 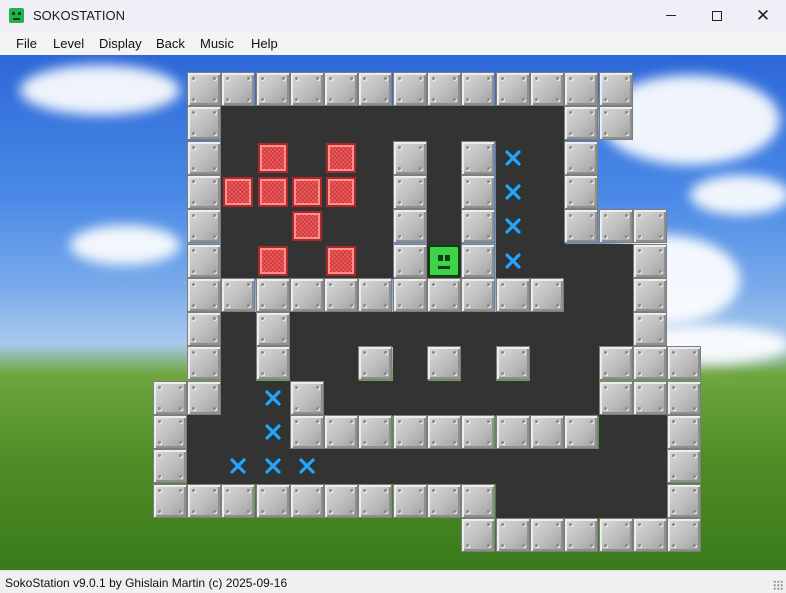 I want to click on maximize-button, so click(x=717, y=15).